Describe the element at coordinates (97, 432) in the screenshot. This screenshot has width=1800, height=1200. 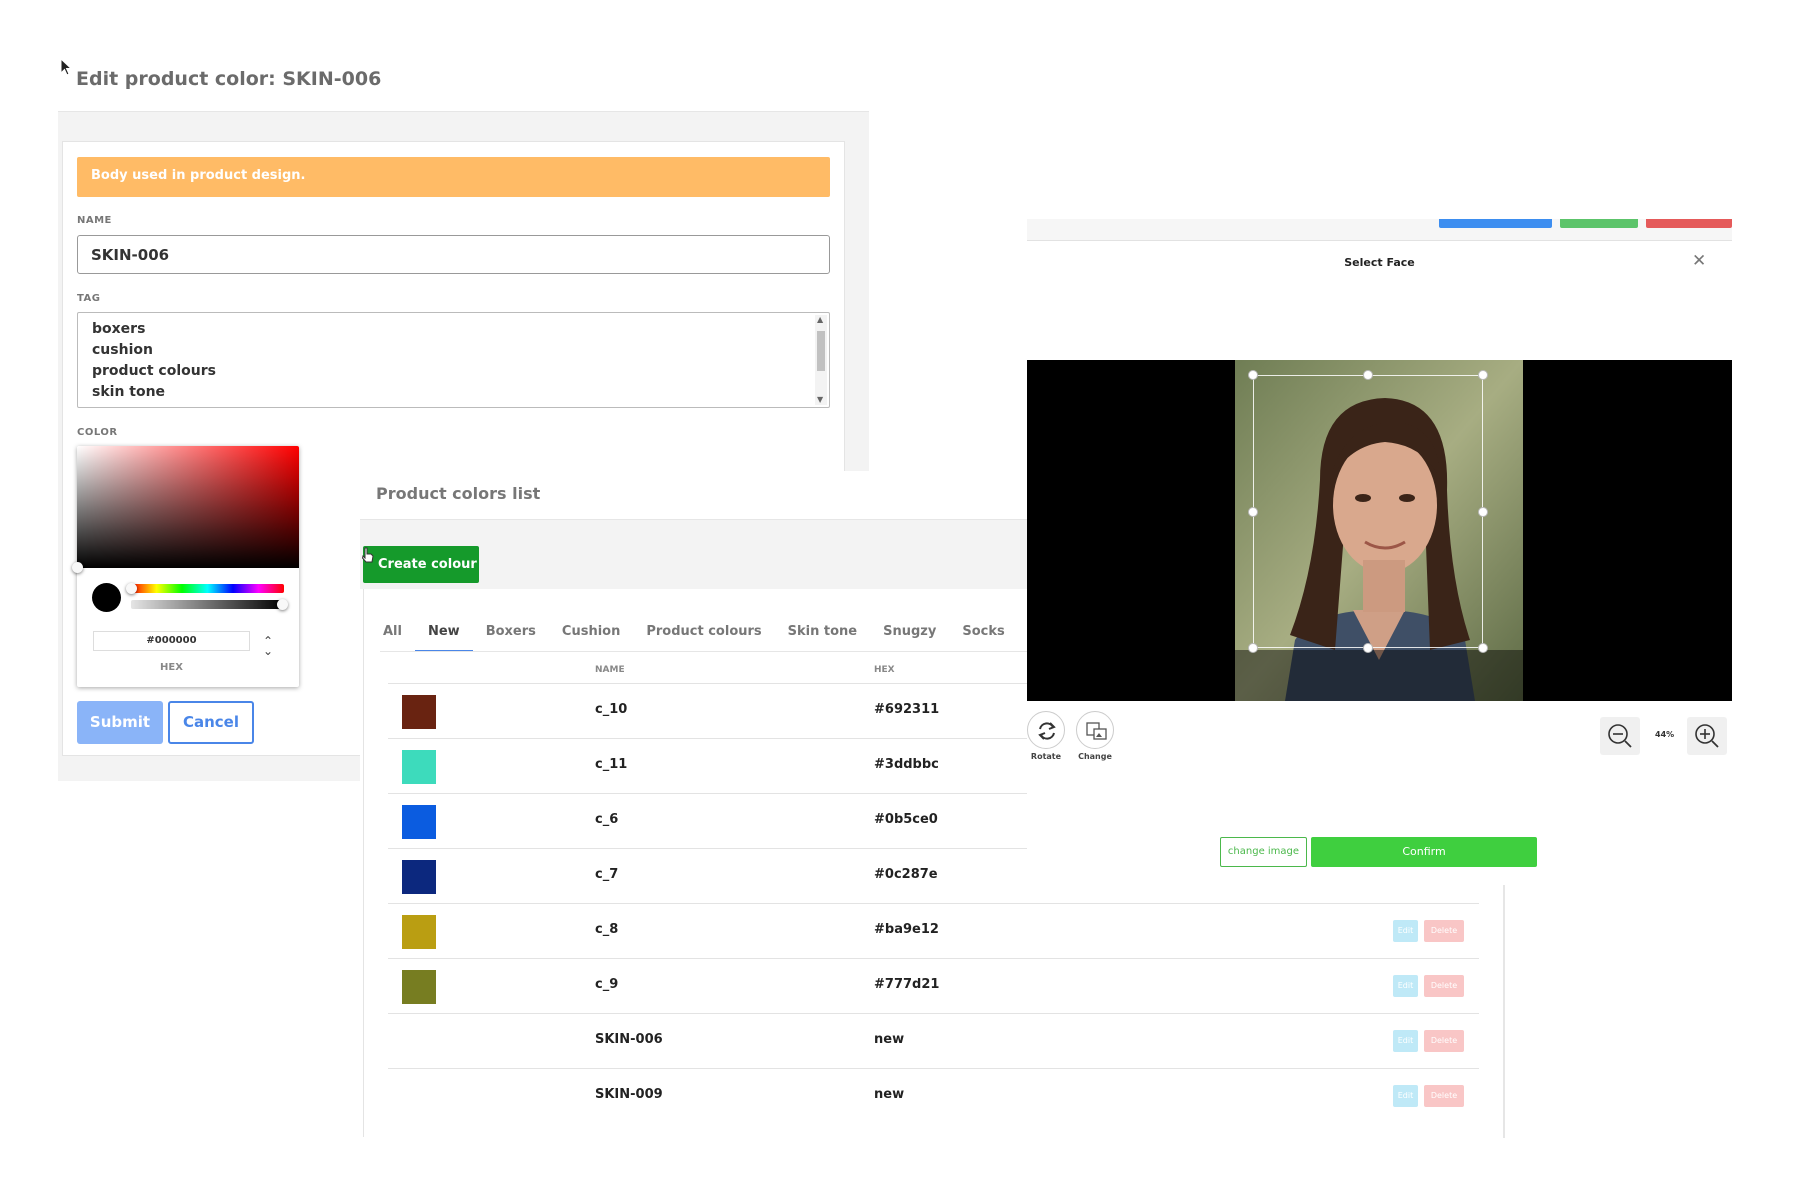
I see `color-field-label: COLOR` at that location.